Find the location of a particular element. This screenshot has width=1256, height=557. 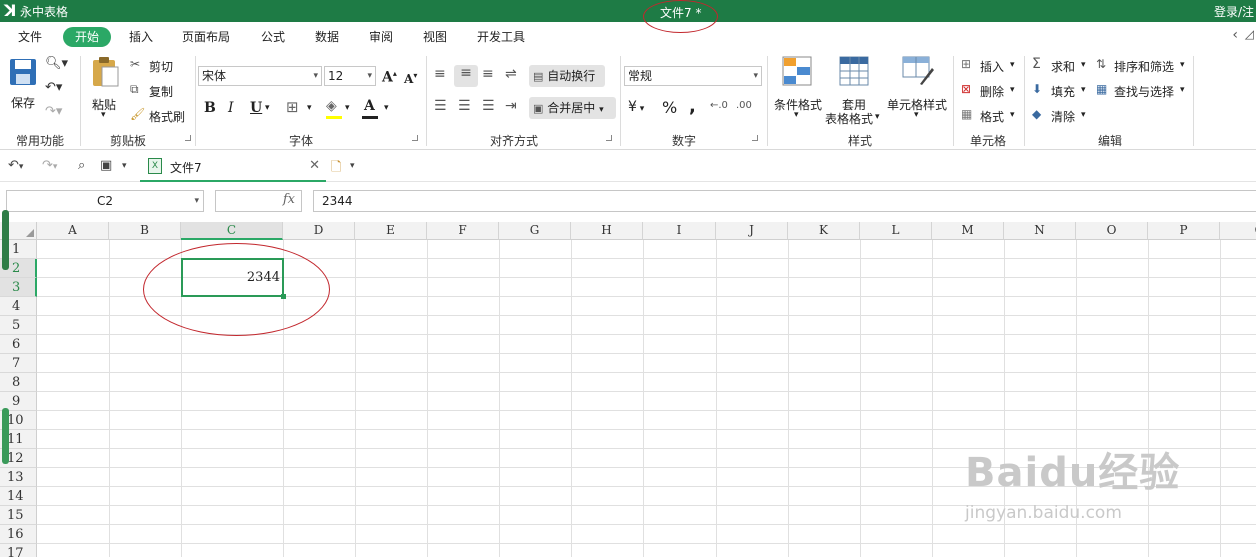

row-header: 6 is located at coordinates (18, 344).